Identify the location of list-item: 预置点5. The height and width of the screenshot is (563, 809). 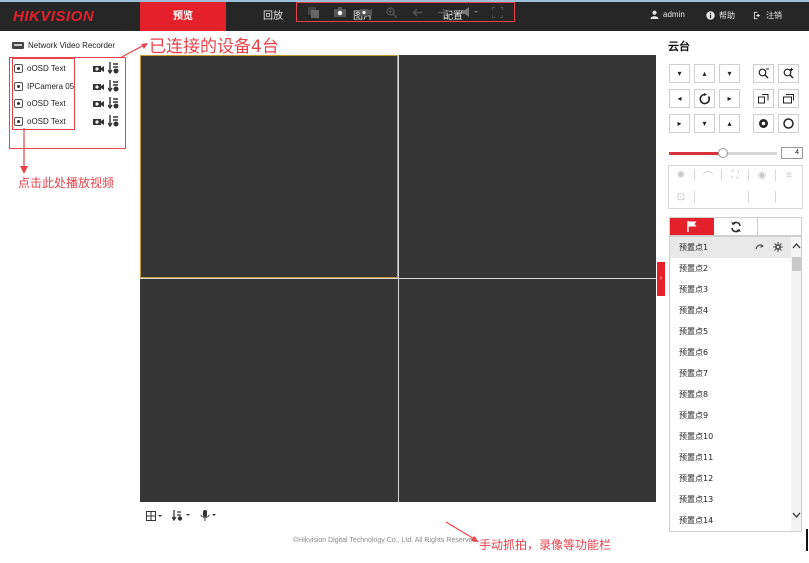
(730, 331).